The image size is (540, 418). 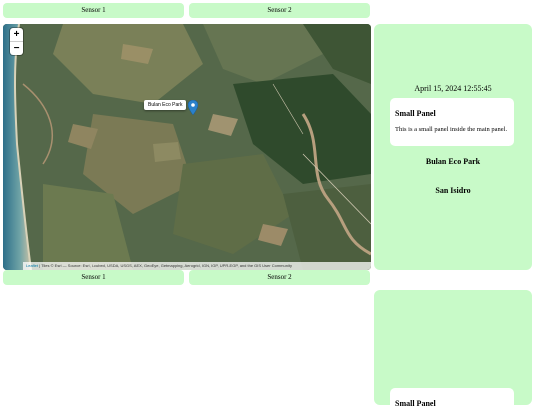 I want to click on marker-tooltip: Bulan Eco Park, so click(x=165, y=105).